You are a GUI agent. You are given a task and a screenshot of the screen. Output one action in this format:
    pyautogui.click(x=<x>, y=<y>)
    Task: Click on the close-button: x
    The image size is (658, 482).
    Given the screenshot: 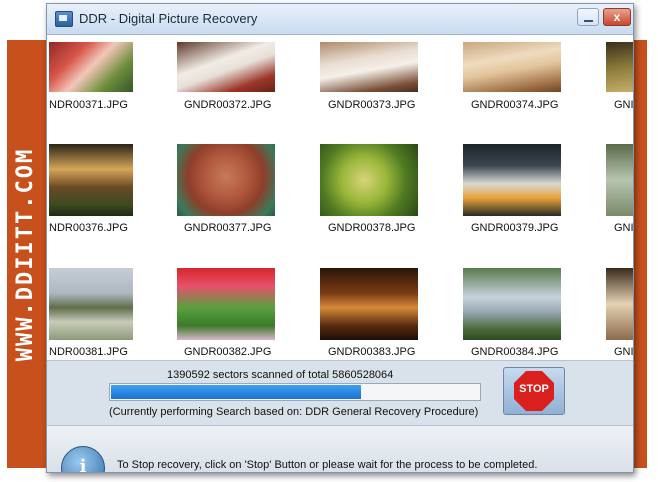 What is the action you would take?
    pyautogui.click(x=617, y=17)
    